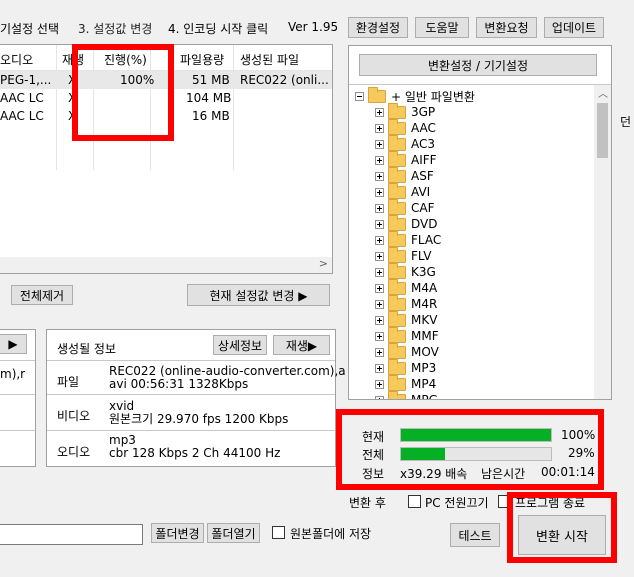 Image resolution: width=634 pixels, height=577 pixels. What do you see at coordinates (166, 265) in the screenshot?
I see `horizontal-scrollbar: >` at bounding box center [166, 265].